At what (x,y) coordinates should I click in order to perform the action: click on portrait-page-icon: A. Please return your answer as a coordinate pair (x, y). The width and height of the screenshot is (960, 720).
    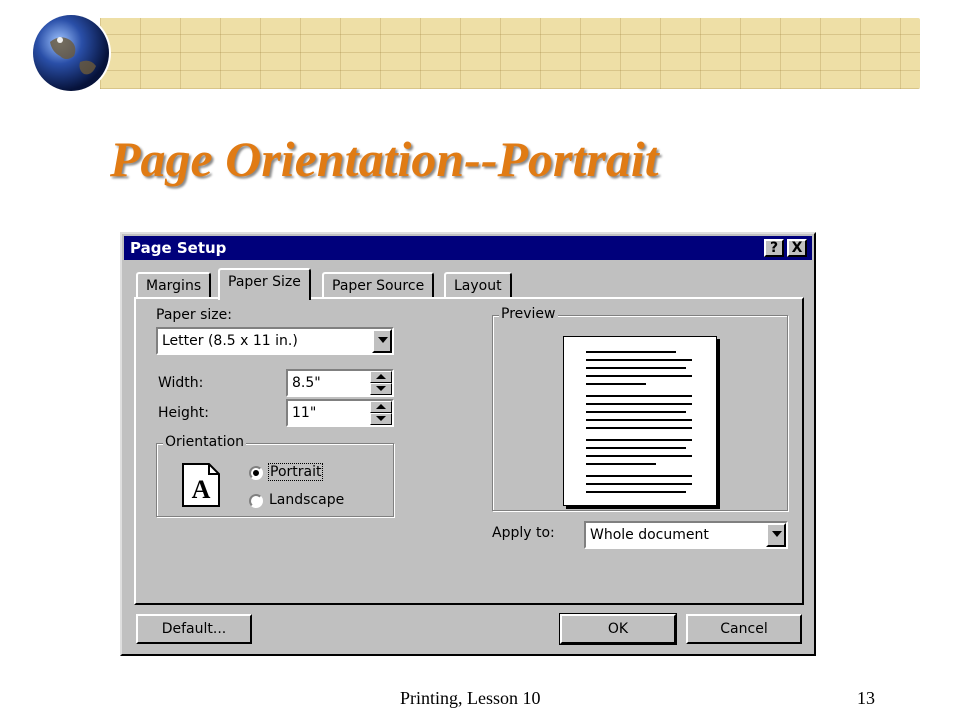
    Looking at the image, I should click on (201, 485).